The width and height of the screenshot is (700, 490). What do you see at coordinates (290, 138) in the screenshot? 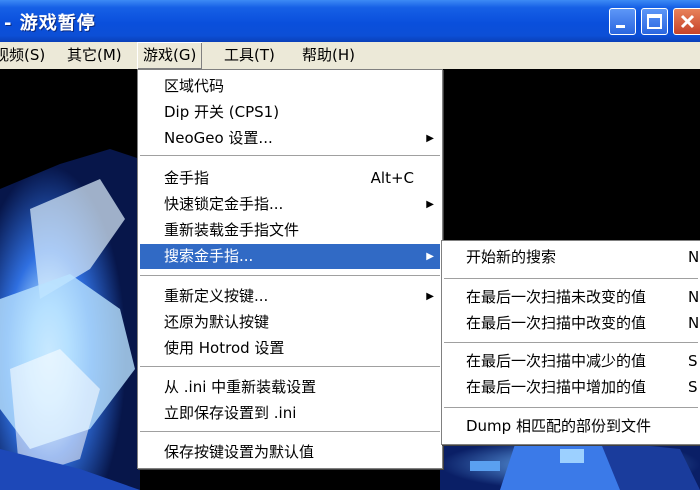
I see `menu-item-neogeo-settings: NeoGeo 设置... ▶` at bounding box center [290, 138].